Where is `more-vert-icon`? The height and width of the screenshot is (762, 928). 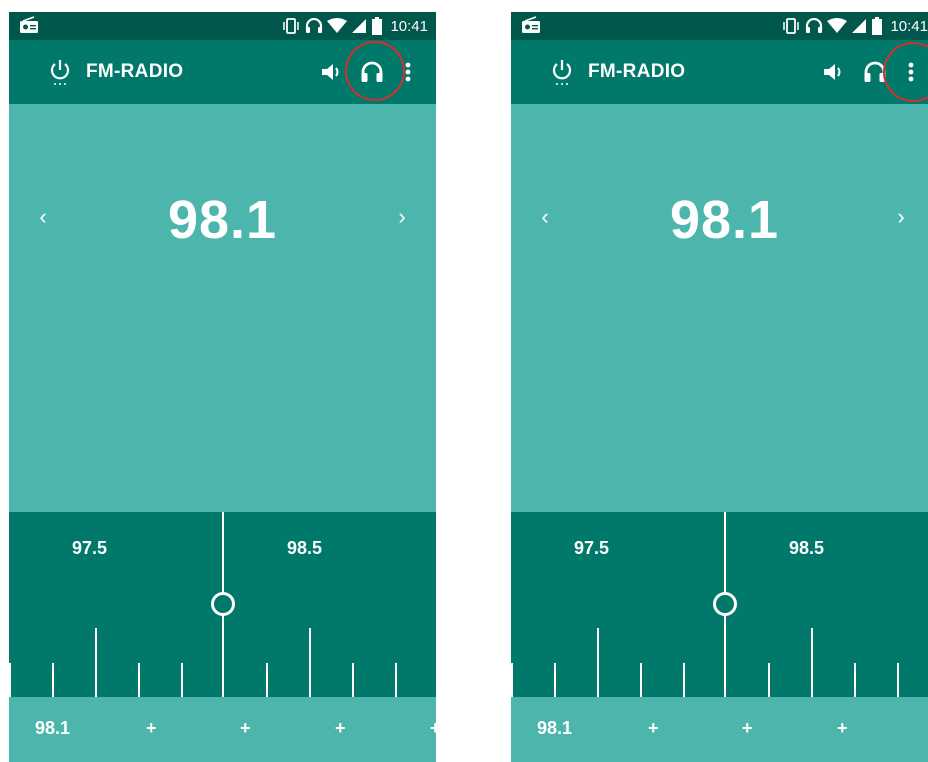
more-vert-icon is located at coordinates (408, 72).